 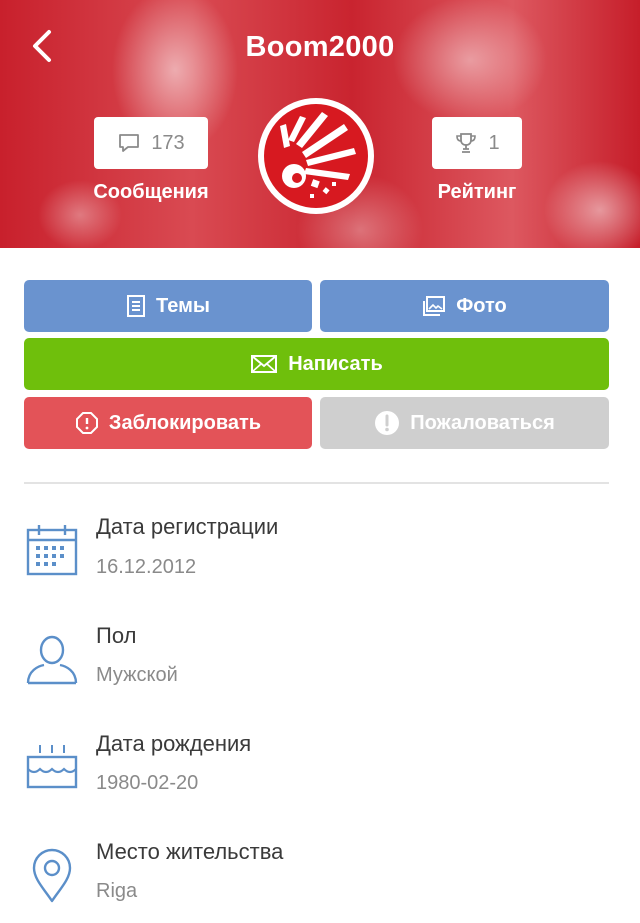 What do you see at coordinates (136, 306) in the screenshot?
I see `document-icon` at bounding box center [136, 306].